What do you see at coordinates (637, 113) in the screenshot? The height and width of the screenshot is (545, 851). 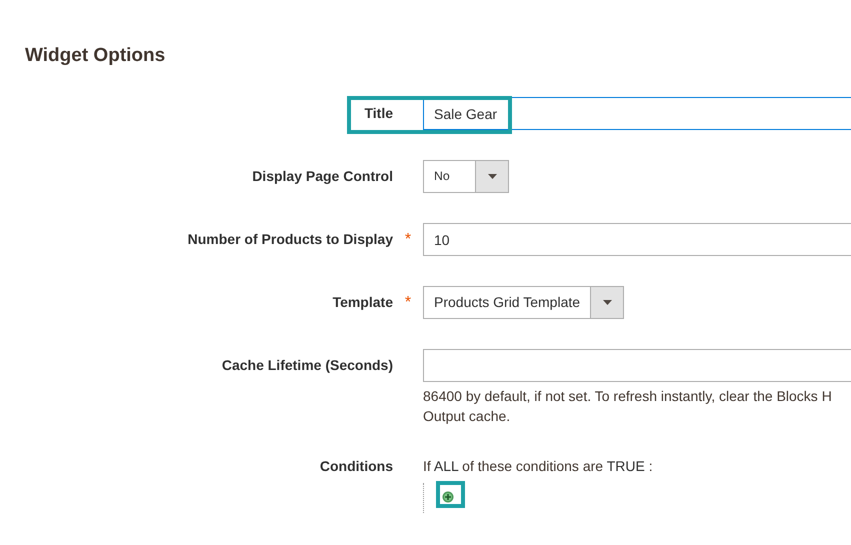 I see `text-input-field: Sale Gear` at bounding box center [637, 113].